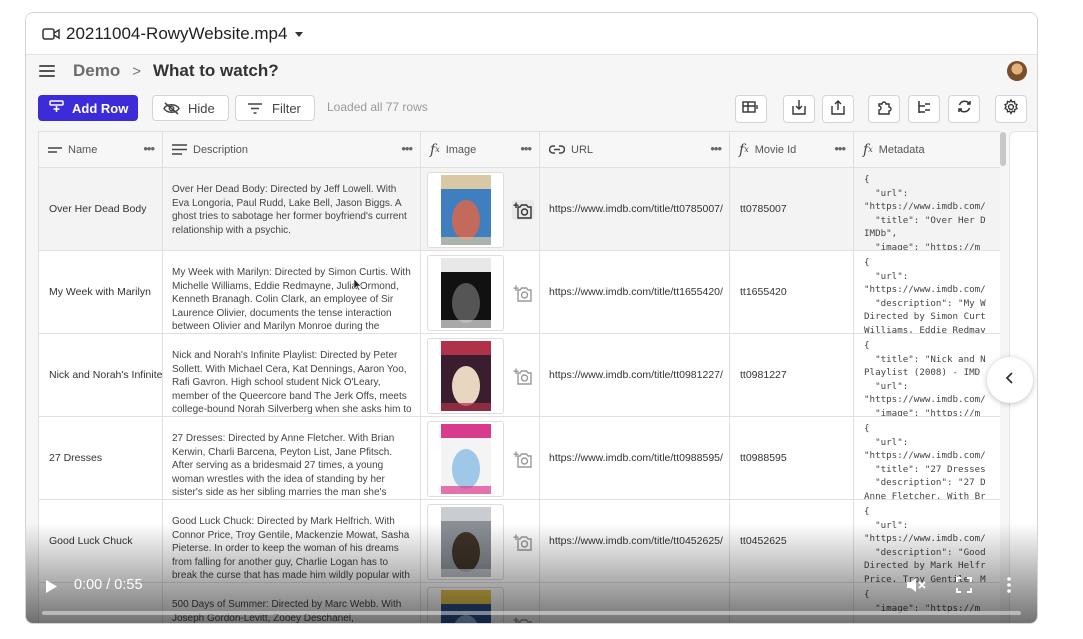 The image size is (1083, 639). I want to click on vertical-scrollbar, so click(1003, 149).